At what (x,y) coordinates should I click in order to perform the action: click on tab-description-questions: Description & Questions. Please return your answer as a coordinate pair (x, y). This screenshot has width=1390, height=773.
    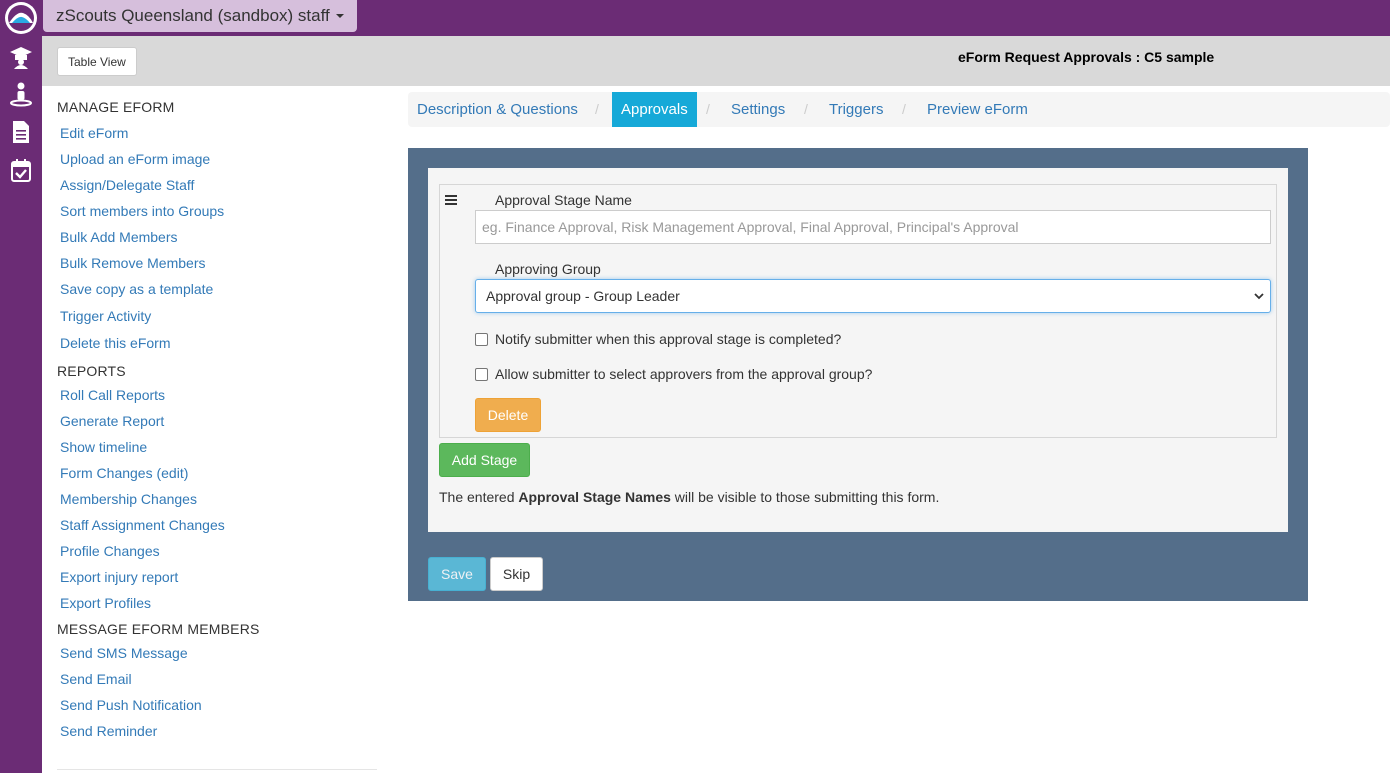
    Looking at the image, I should click on (497, 109).